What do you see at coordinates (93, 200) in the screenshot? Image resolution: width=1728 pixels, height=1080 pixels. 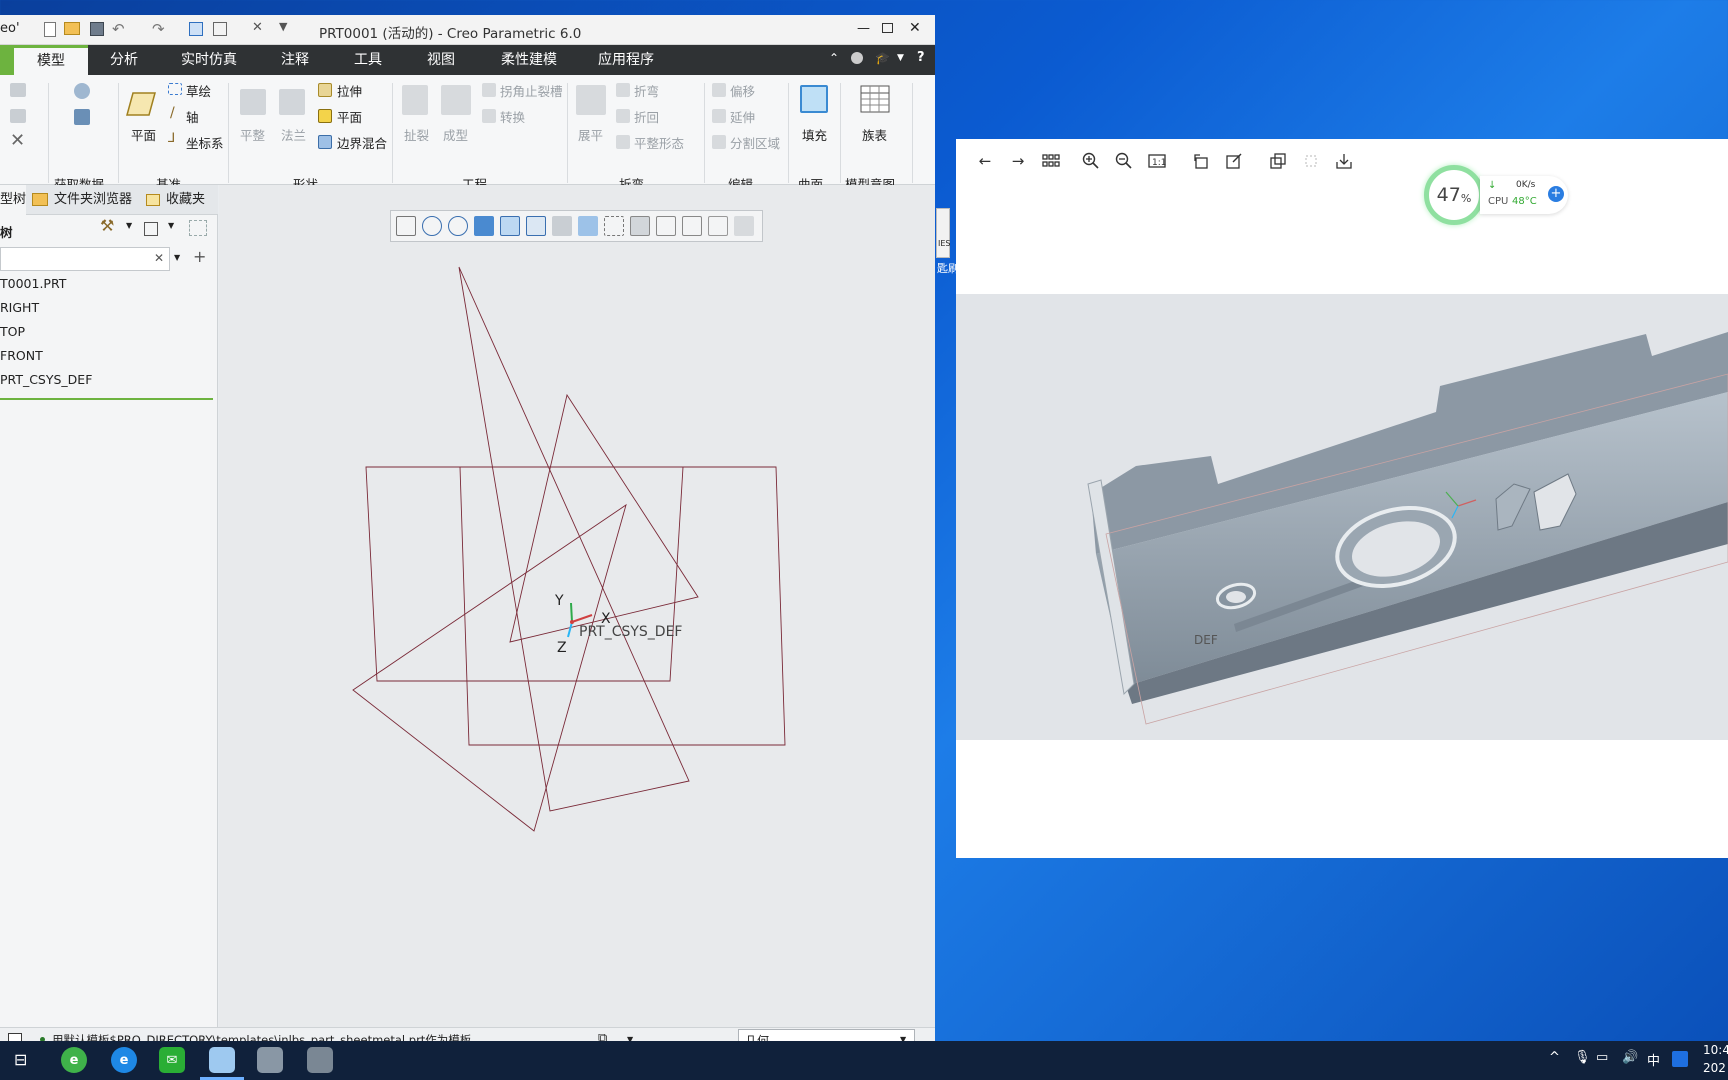 I see `tab-folder-browser: 文件夹浏览器` at bounding box center [93, 200].